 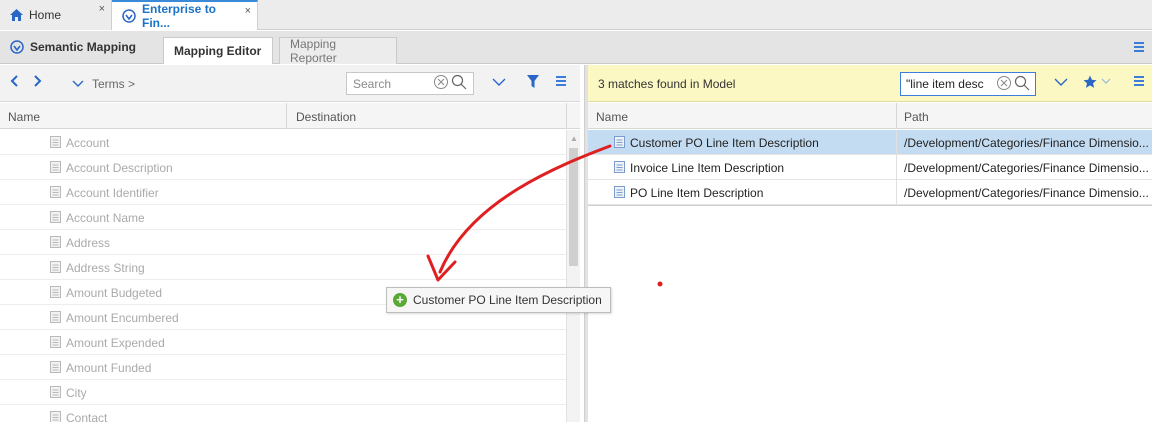 I want to click on drag-tooltip: + Customer PO Line Item Description, so click(x=498, y=300).